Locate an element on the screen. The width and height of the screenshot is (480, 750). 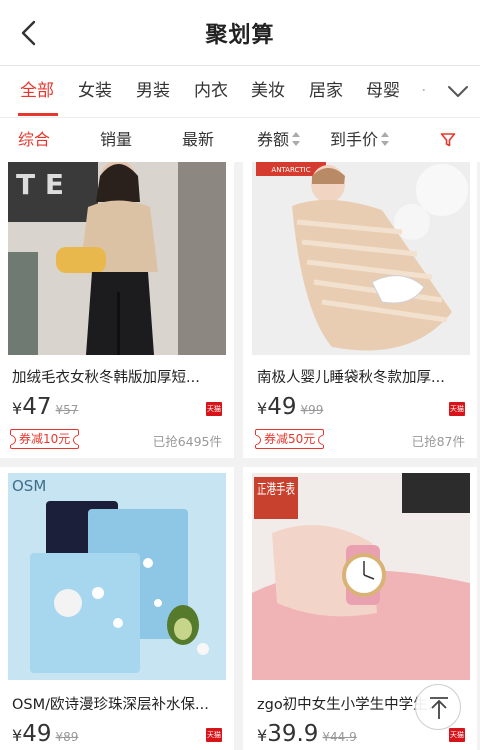
tab-more-partial: · is located at coordinates (423, 91).